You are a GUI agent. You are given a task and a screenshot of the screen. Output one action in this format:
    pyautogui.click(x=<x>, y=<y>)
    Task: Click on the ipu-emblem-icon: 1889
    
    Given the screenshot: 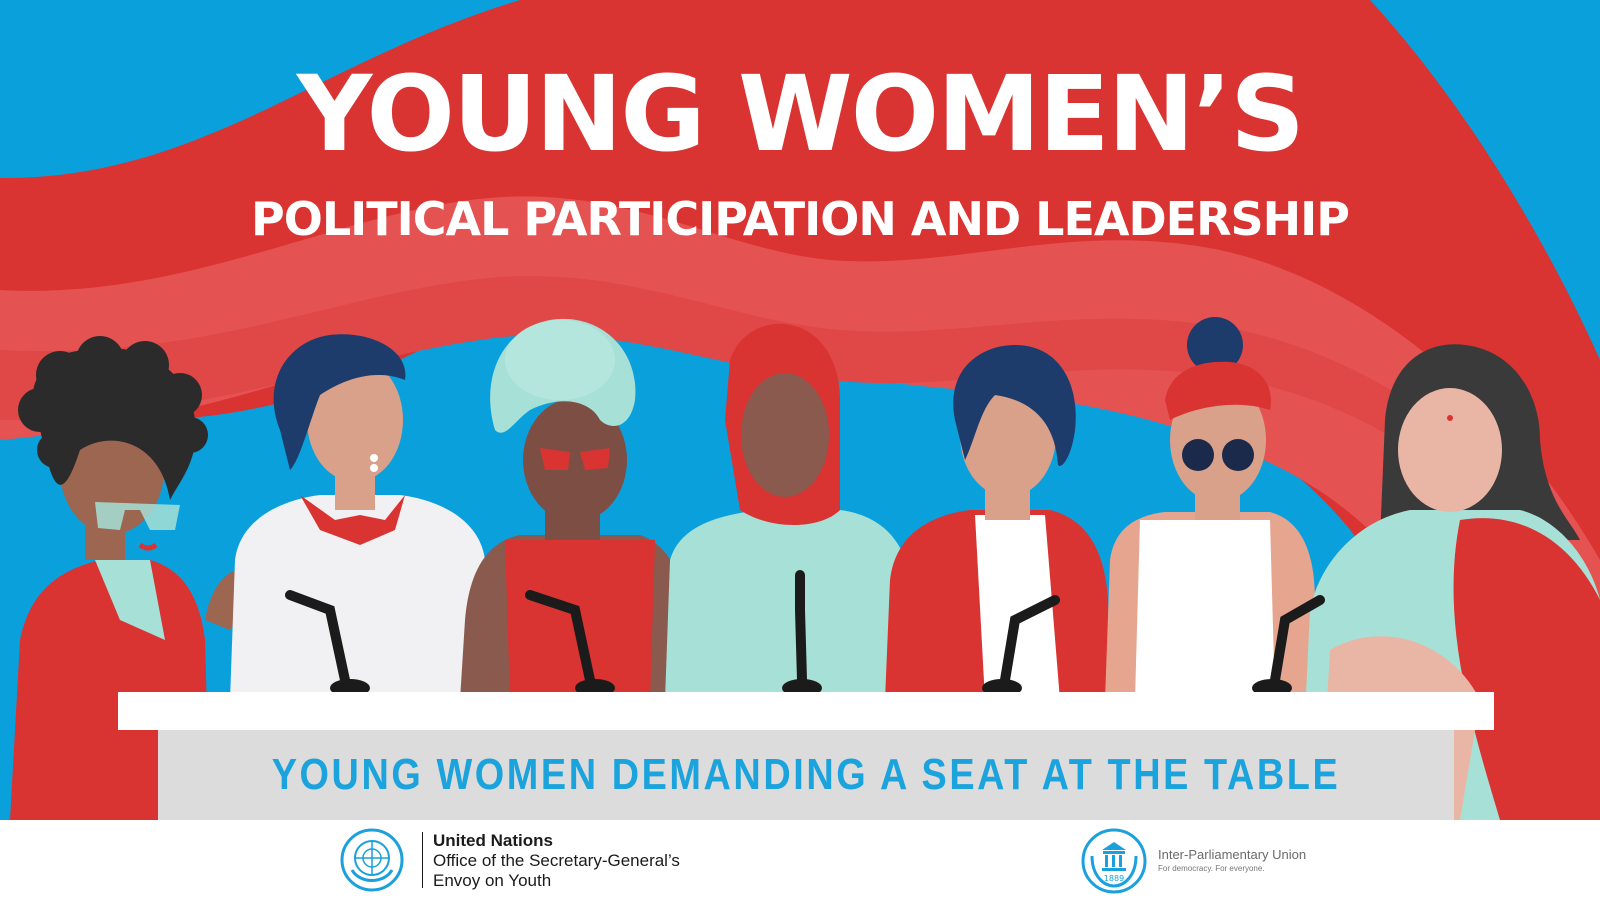 What is the action you would take?
    pyautogui.click(x=1114, y=861)
    